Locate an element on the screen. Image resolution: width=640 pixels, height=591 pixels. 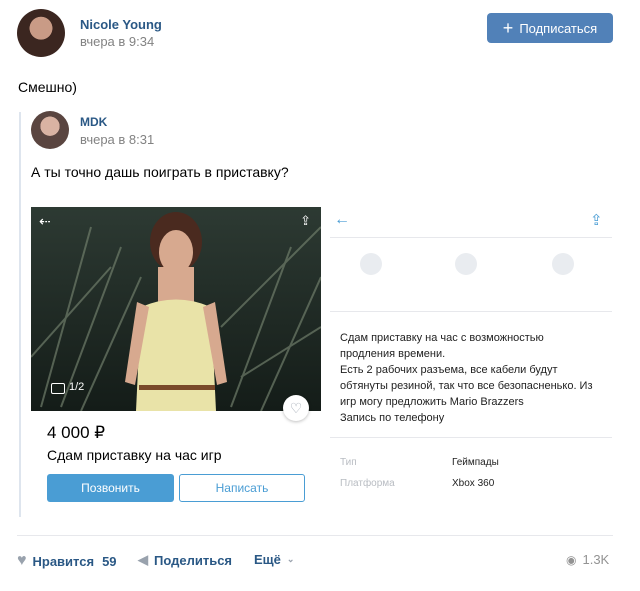
footer-divider is located at coordinates (315, 535).